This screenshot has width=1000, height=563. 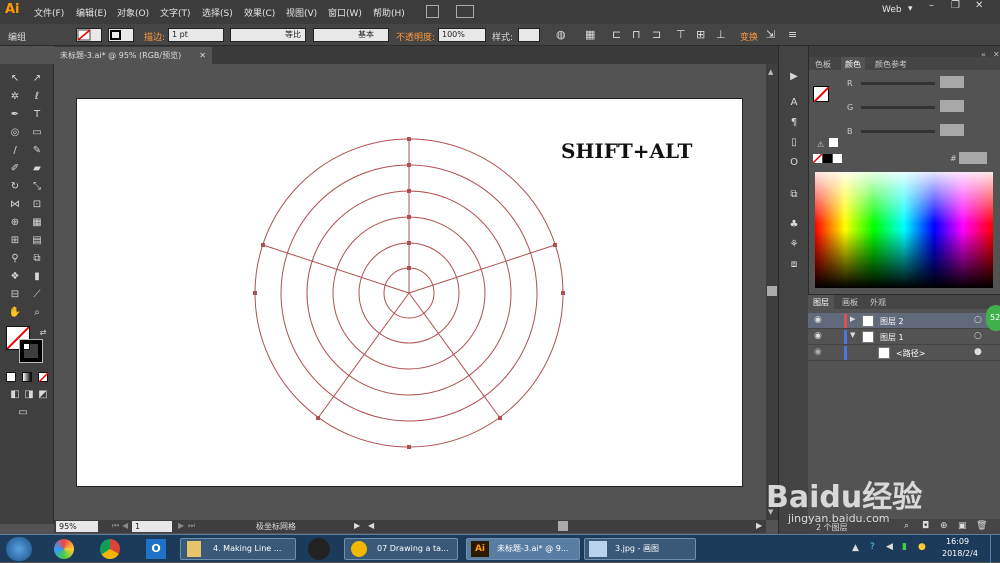 I want to click on align-left-icon: ⊏, so click(x=616, y=34).